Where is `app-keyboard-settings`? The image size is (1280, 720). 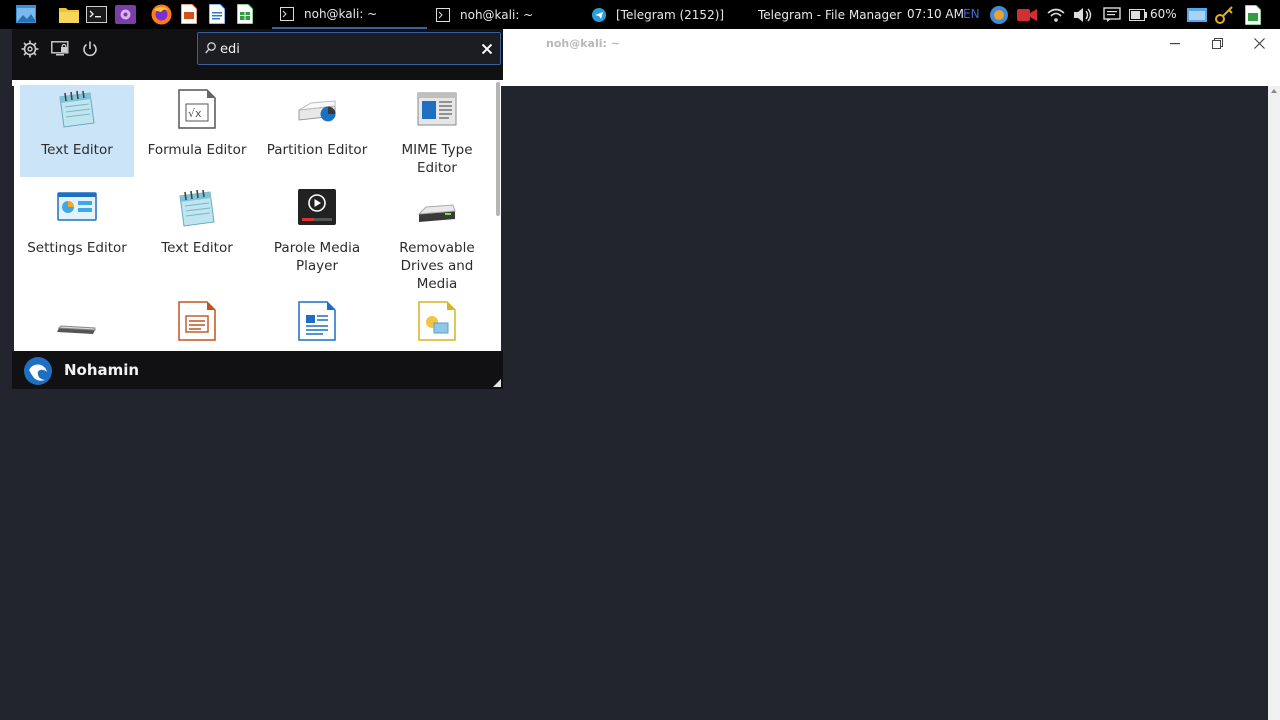
app-keyboard-settings is located at coordinates (77, 323).